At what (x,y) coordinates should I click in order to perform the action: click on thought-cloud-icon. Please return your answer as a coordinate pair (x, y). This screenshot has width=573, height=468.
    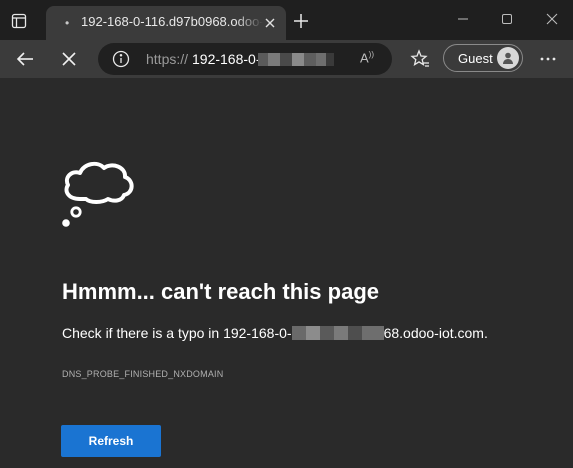
    Looking at the image, I should click on (98, 194).